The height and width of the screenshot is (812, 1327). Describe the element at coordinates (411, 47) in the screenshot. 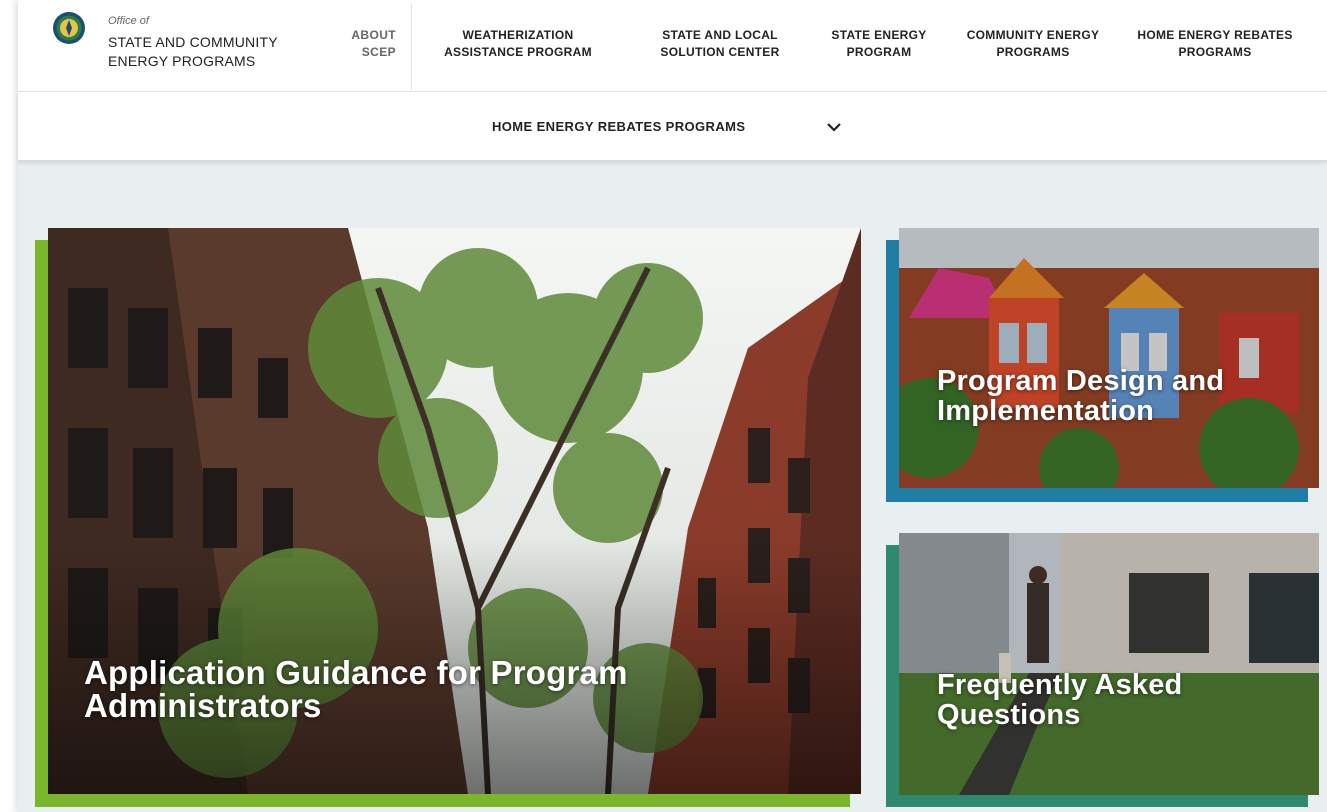

I see `nav-divider` at that location.